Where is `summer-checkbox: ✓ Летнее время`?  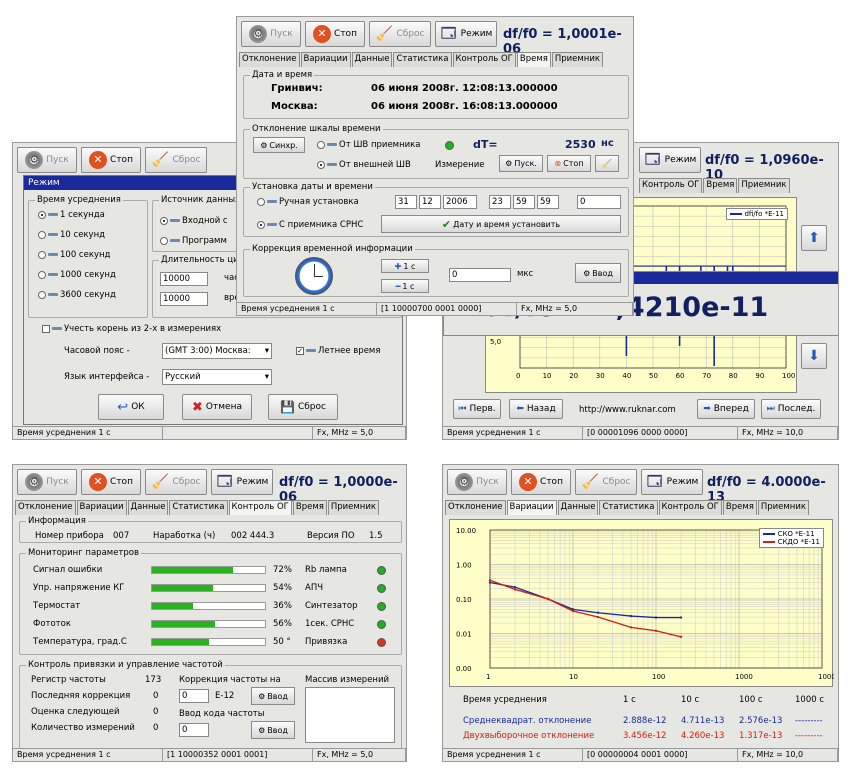 summer-checkbox: ✓ Летнее время is located at coordinates (338, 351).